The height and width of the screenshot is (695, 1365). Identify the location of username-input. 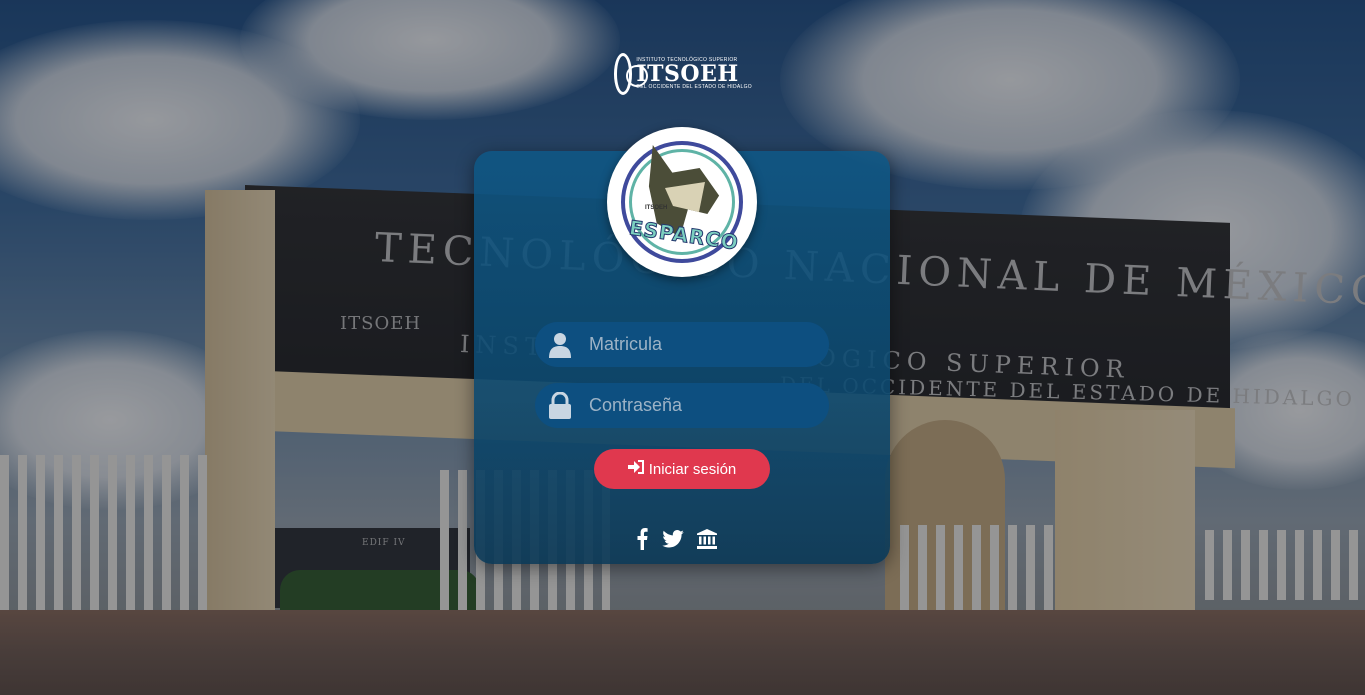
(704, 344).